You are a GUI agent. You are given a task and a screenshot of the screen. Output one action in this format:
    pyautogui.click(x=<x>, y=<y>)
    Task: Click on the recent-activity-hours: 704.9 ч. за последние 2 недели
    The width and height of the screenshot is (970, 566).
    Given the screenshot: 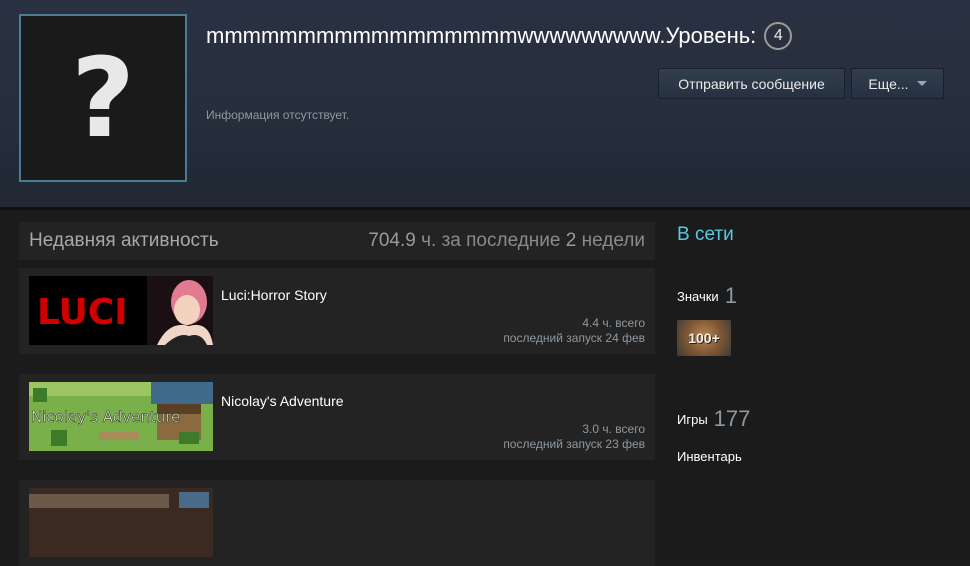 What is the action you would take?
    pyautogui.click(x=506, y=241)
    